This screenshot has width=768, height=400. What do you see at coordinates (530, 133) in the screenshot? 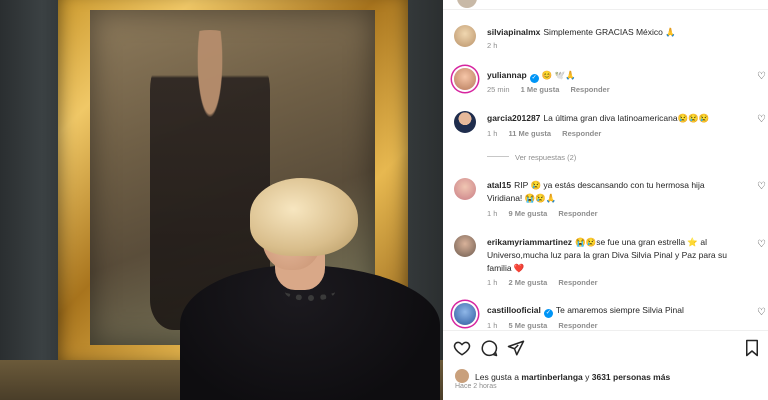
I see `comment-likes: 11 Me gusta` at bounding box center [530, 133].